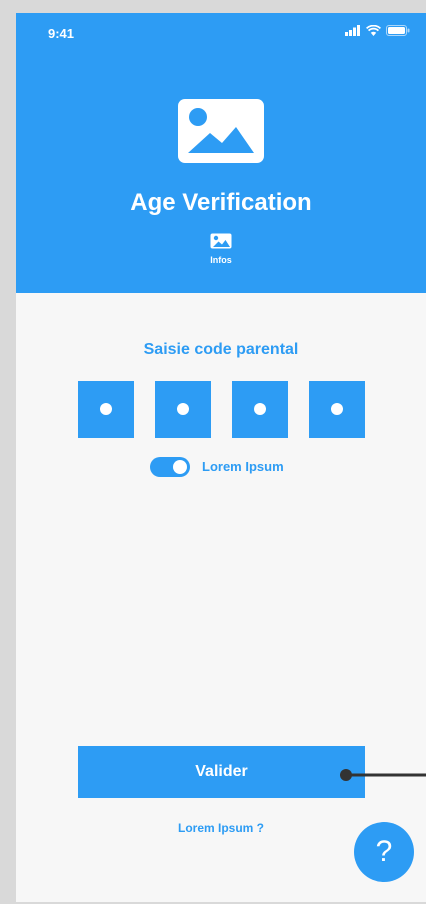 This screenshot has height=904, width=426. What do you see at coordinates (221, 349) in the screenshot?
I see `section-title: Saisie code parental` at bounding box center [221, 349].